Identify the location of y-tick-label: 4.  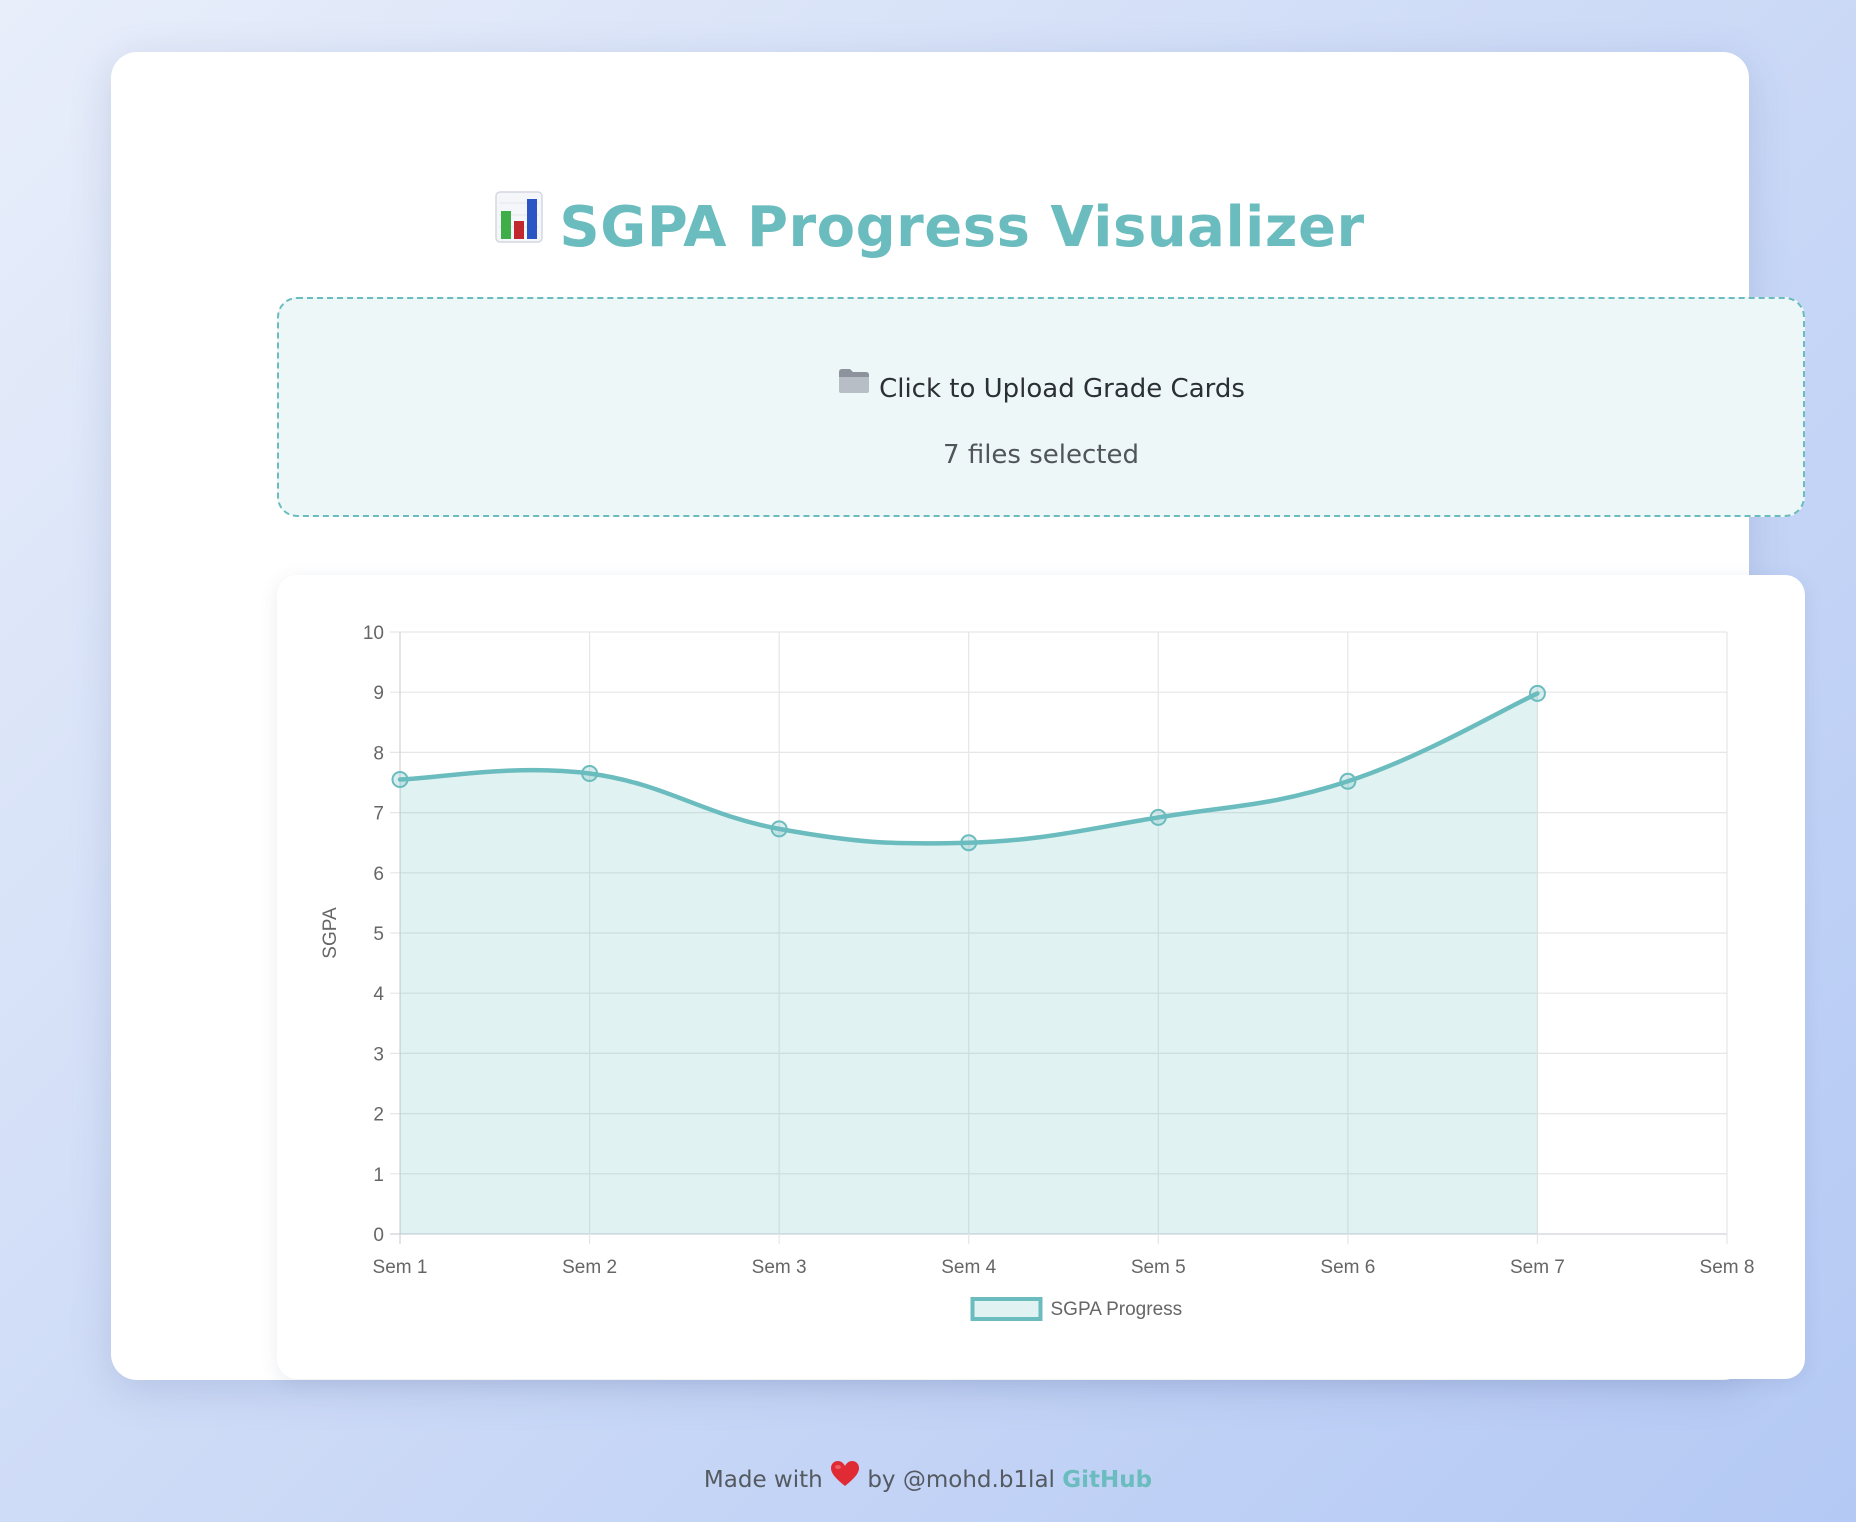
(378, 994).